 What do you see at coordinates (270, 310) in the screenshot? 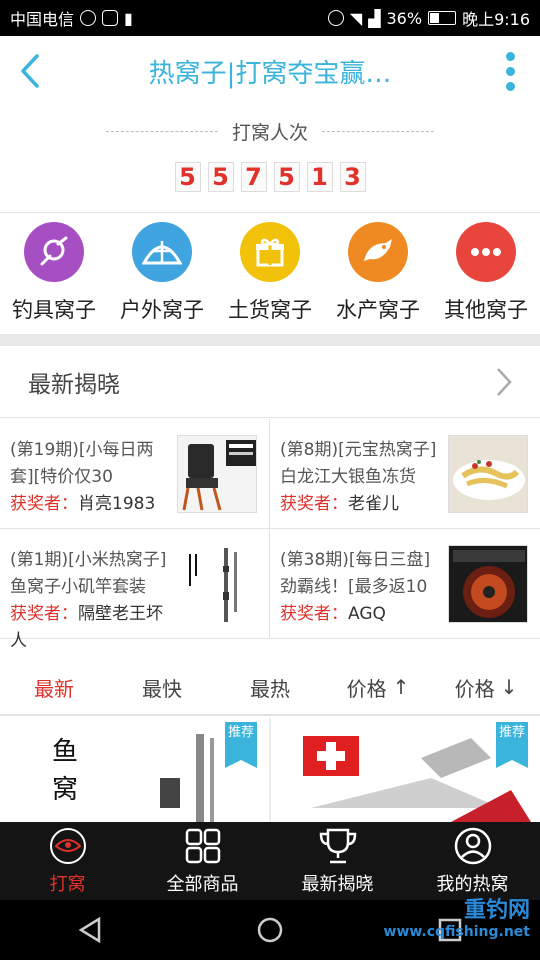
I see `category-label: 土货窝子` at bounding box center [270, 310].